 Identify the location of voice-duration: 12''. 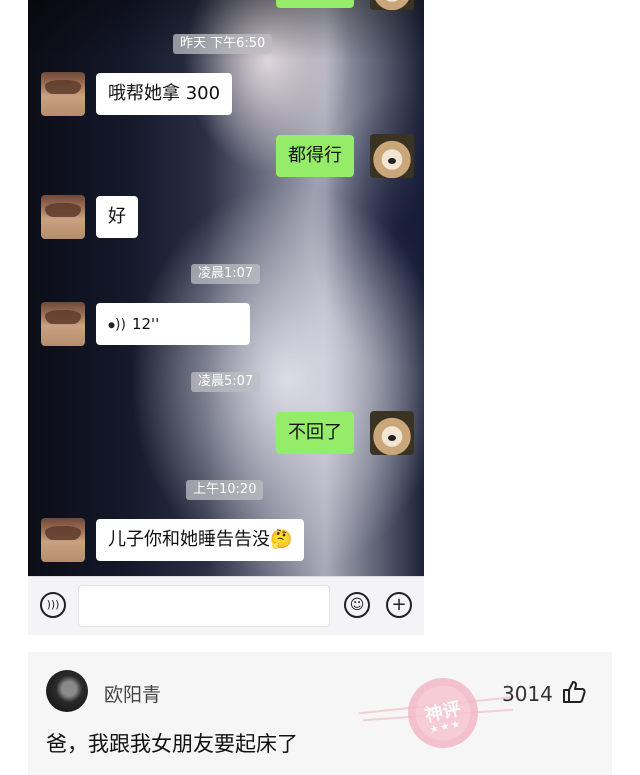
(145, 324).